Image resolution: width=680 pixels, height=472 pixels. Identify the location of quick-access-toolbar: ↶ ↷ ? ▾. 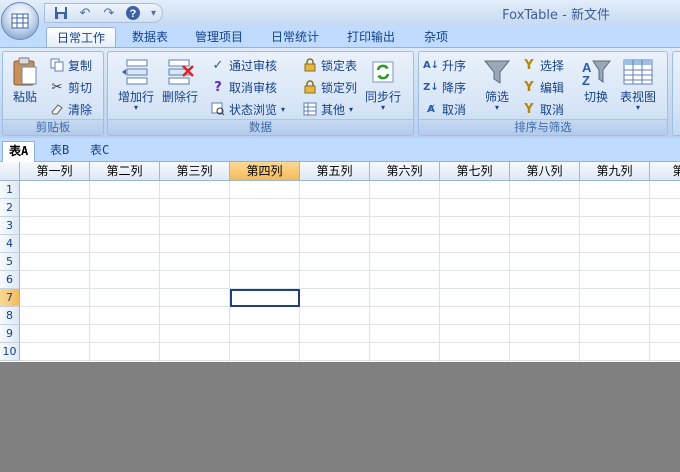
(104, 13).